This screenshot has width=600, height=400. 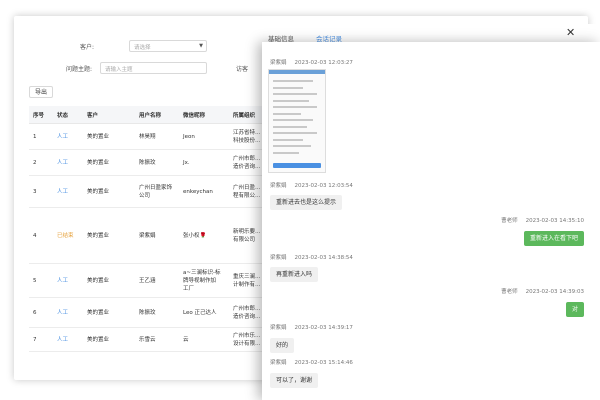 I want to click on message-bubble: 可以了，谢谢, so click(x=294, y=380).